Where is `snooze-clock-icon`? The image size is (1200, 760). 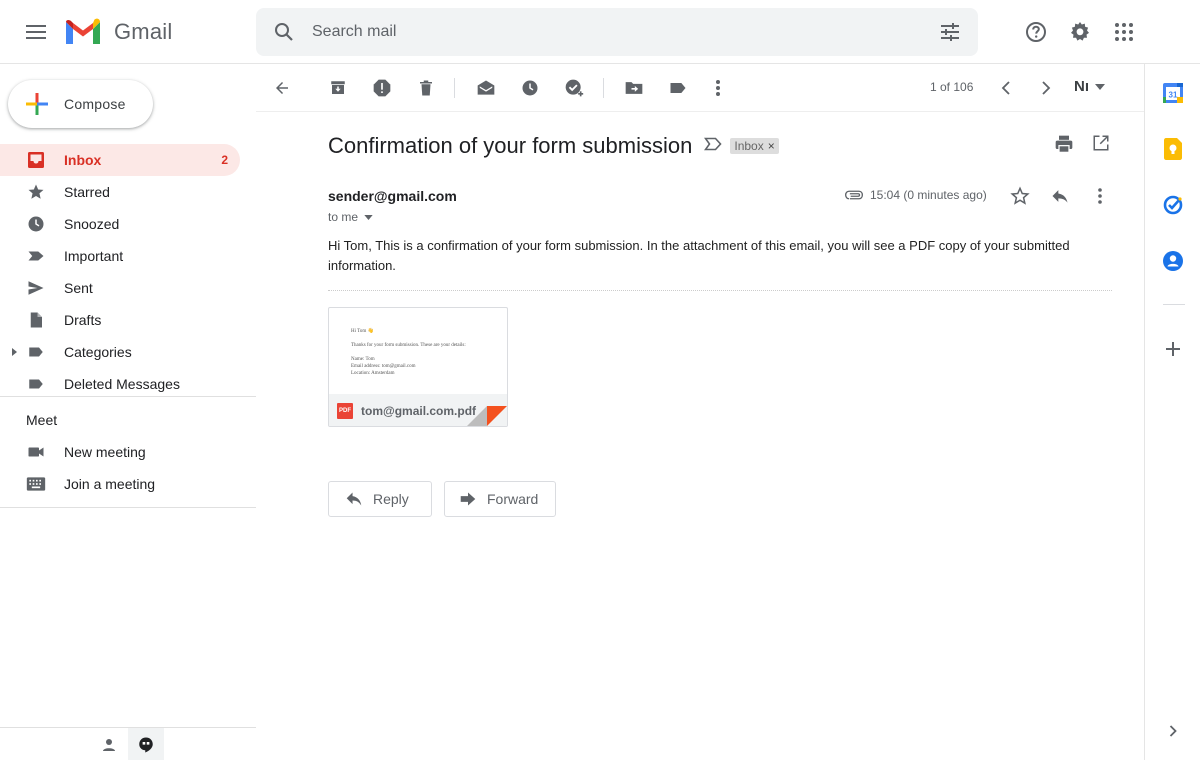
snooze-clock-icon is located at coordinates (530, 88).